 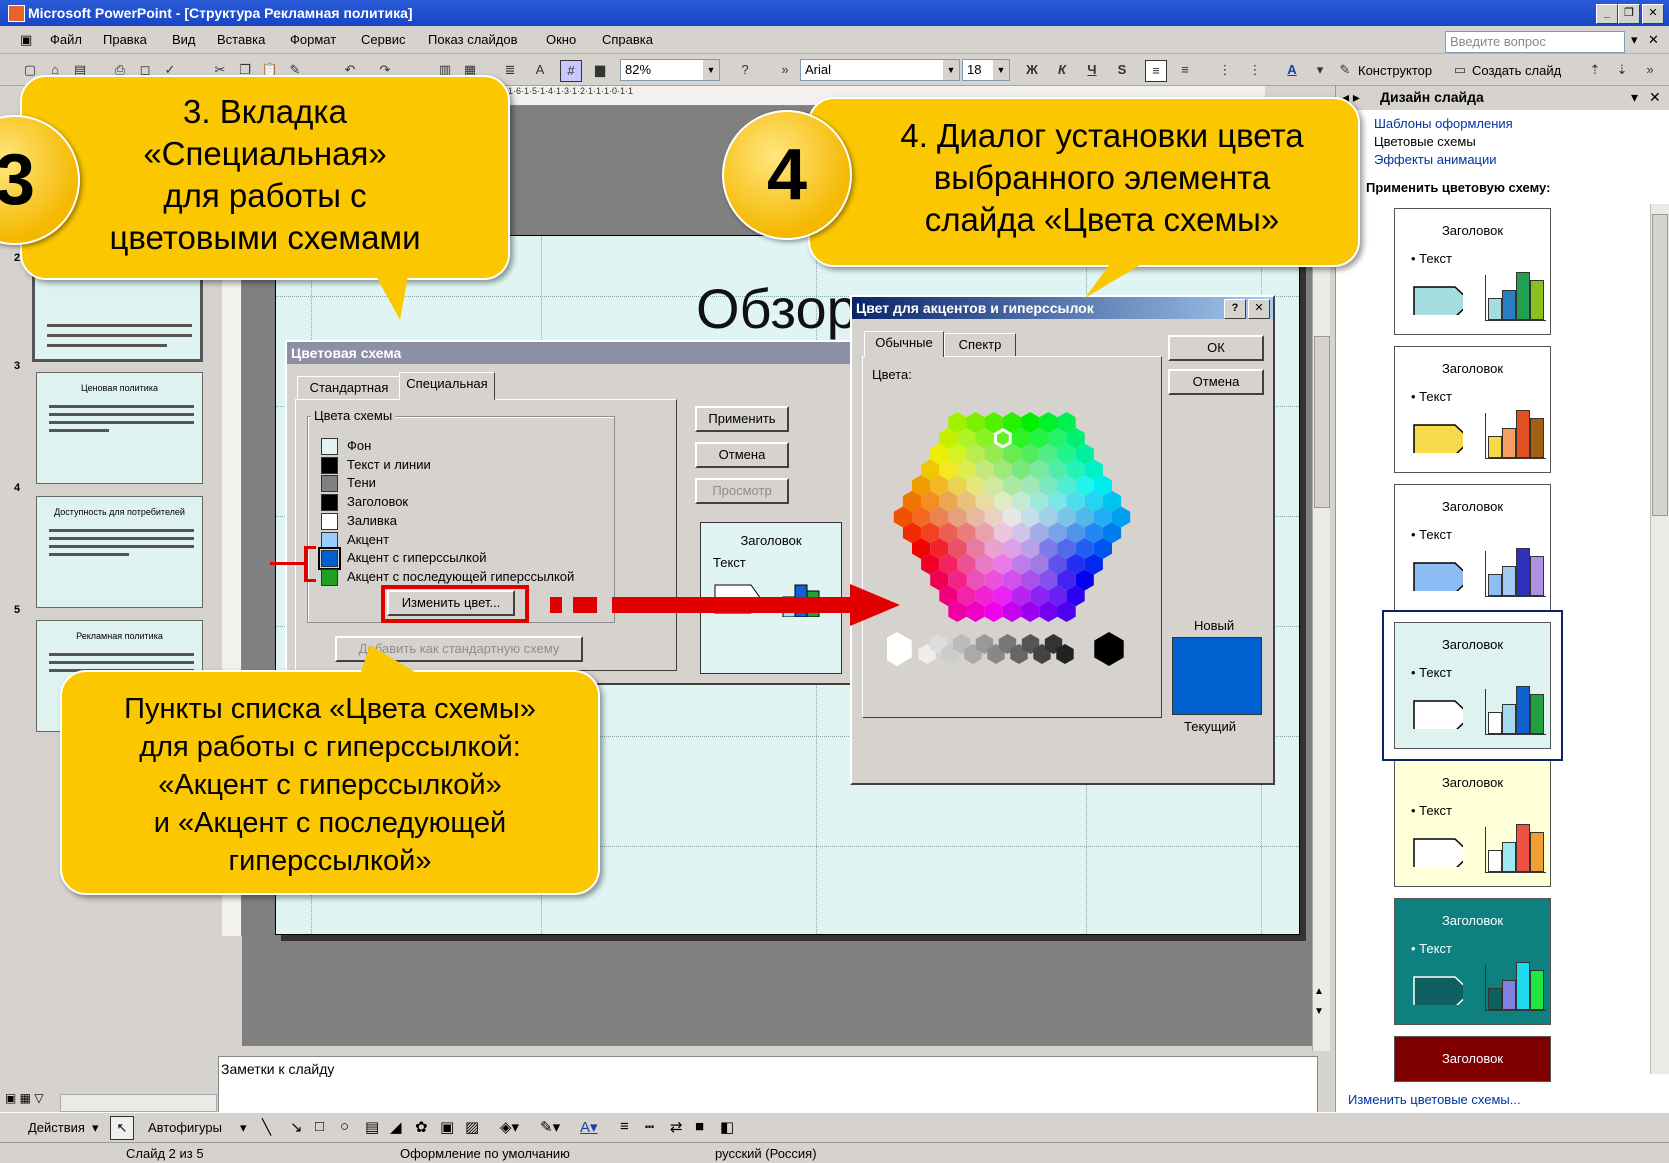 What do you see at coordinates (466, 503) in the screenshot?
I see `scheme-color-item: Заголовок` at bounding box center [466, 503].